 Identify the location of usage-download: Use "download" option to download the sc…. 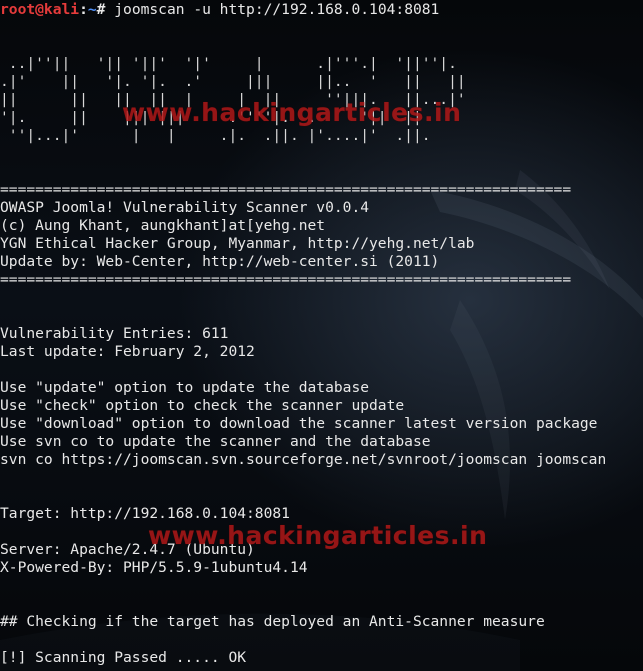
(299, 423).